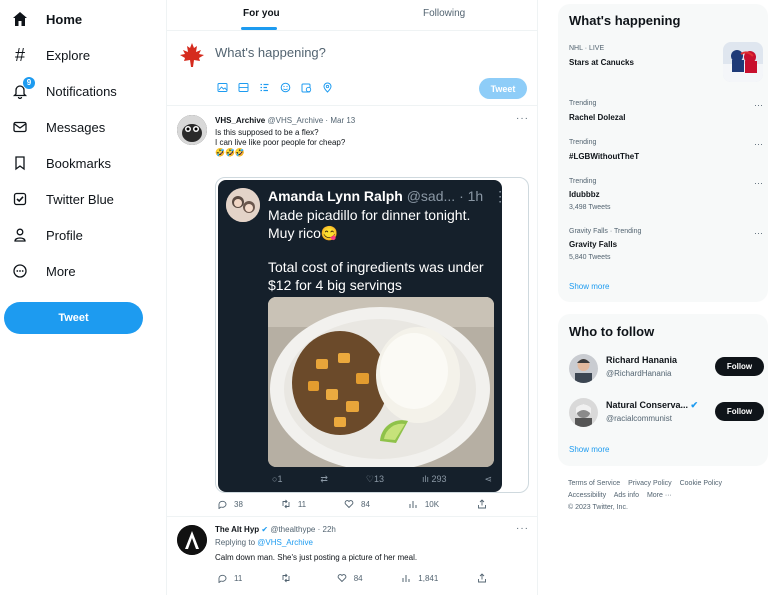 This screenshot has width=768, height=595. Describe the element at coordinates (604, 156) in the screenshot. I see `trend-name: #LGBWithoutTheT` at that location.